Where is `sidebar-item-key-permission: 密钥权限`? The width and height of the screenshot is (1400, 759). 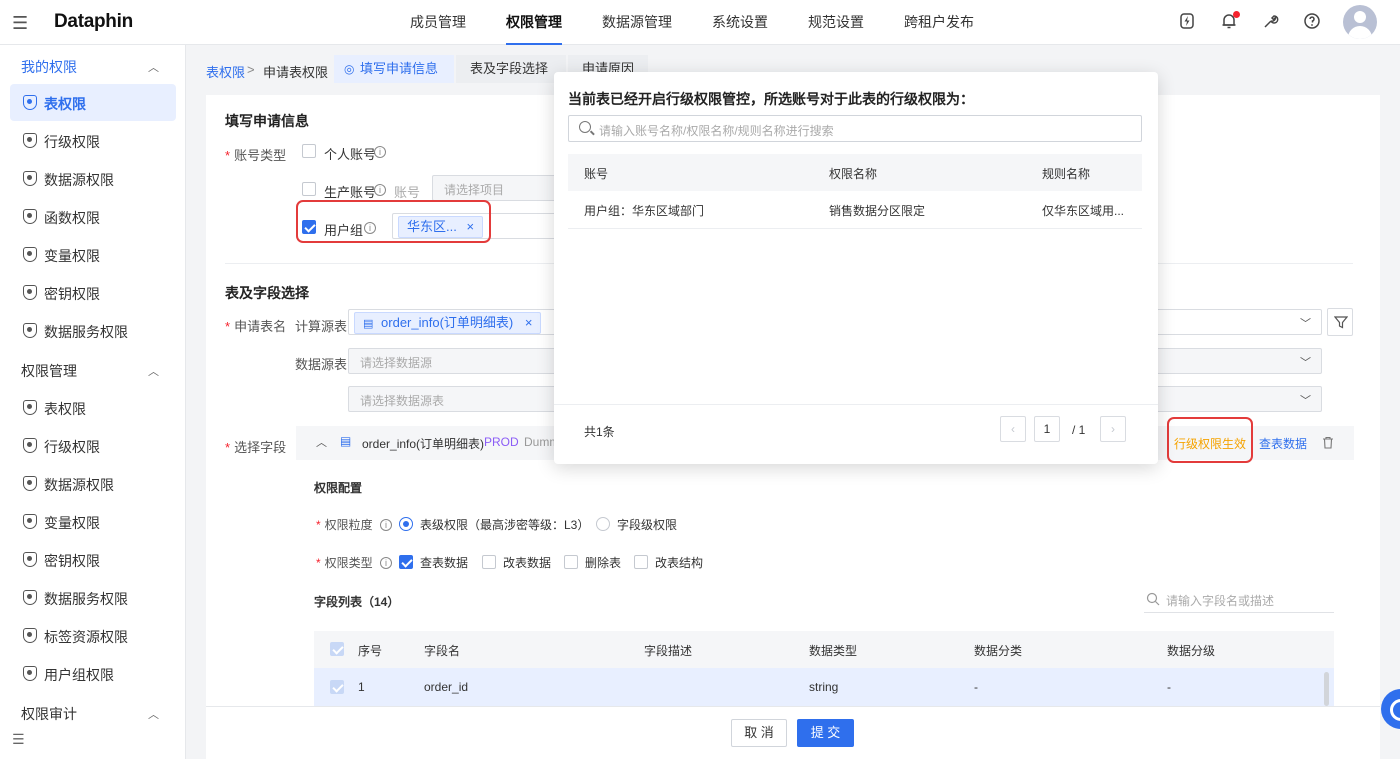
sidebar-item-key-permission: 密钥权限 is located at coordinates (93, 292).